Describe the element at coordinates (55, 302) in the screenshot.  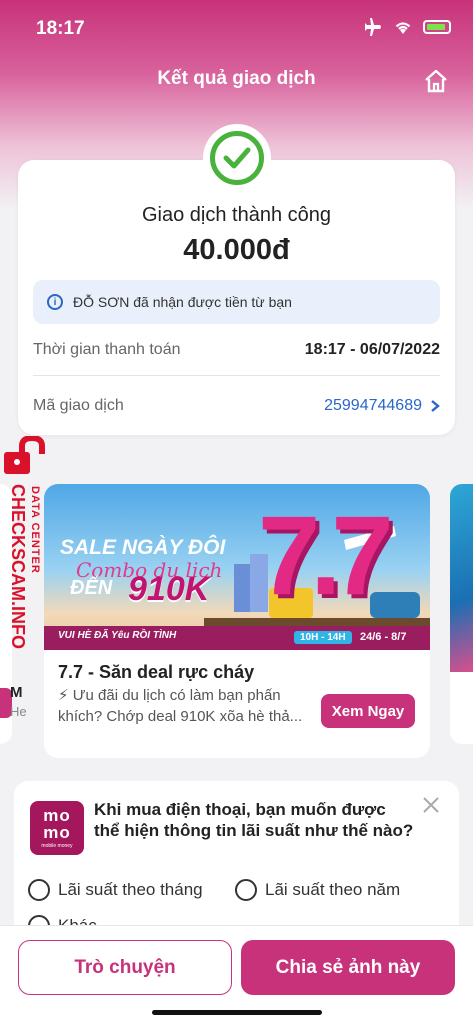
I see `info-icon: i` at that location.